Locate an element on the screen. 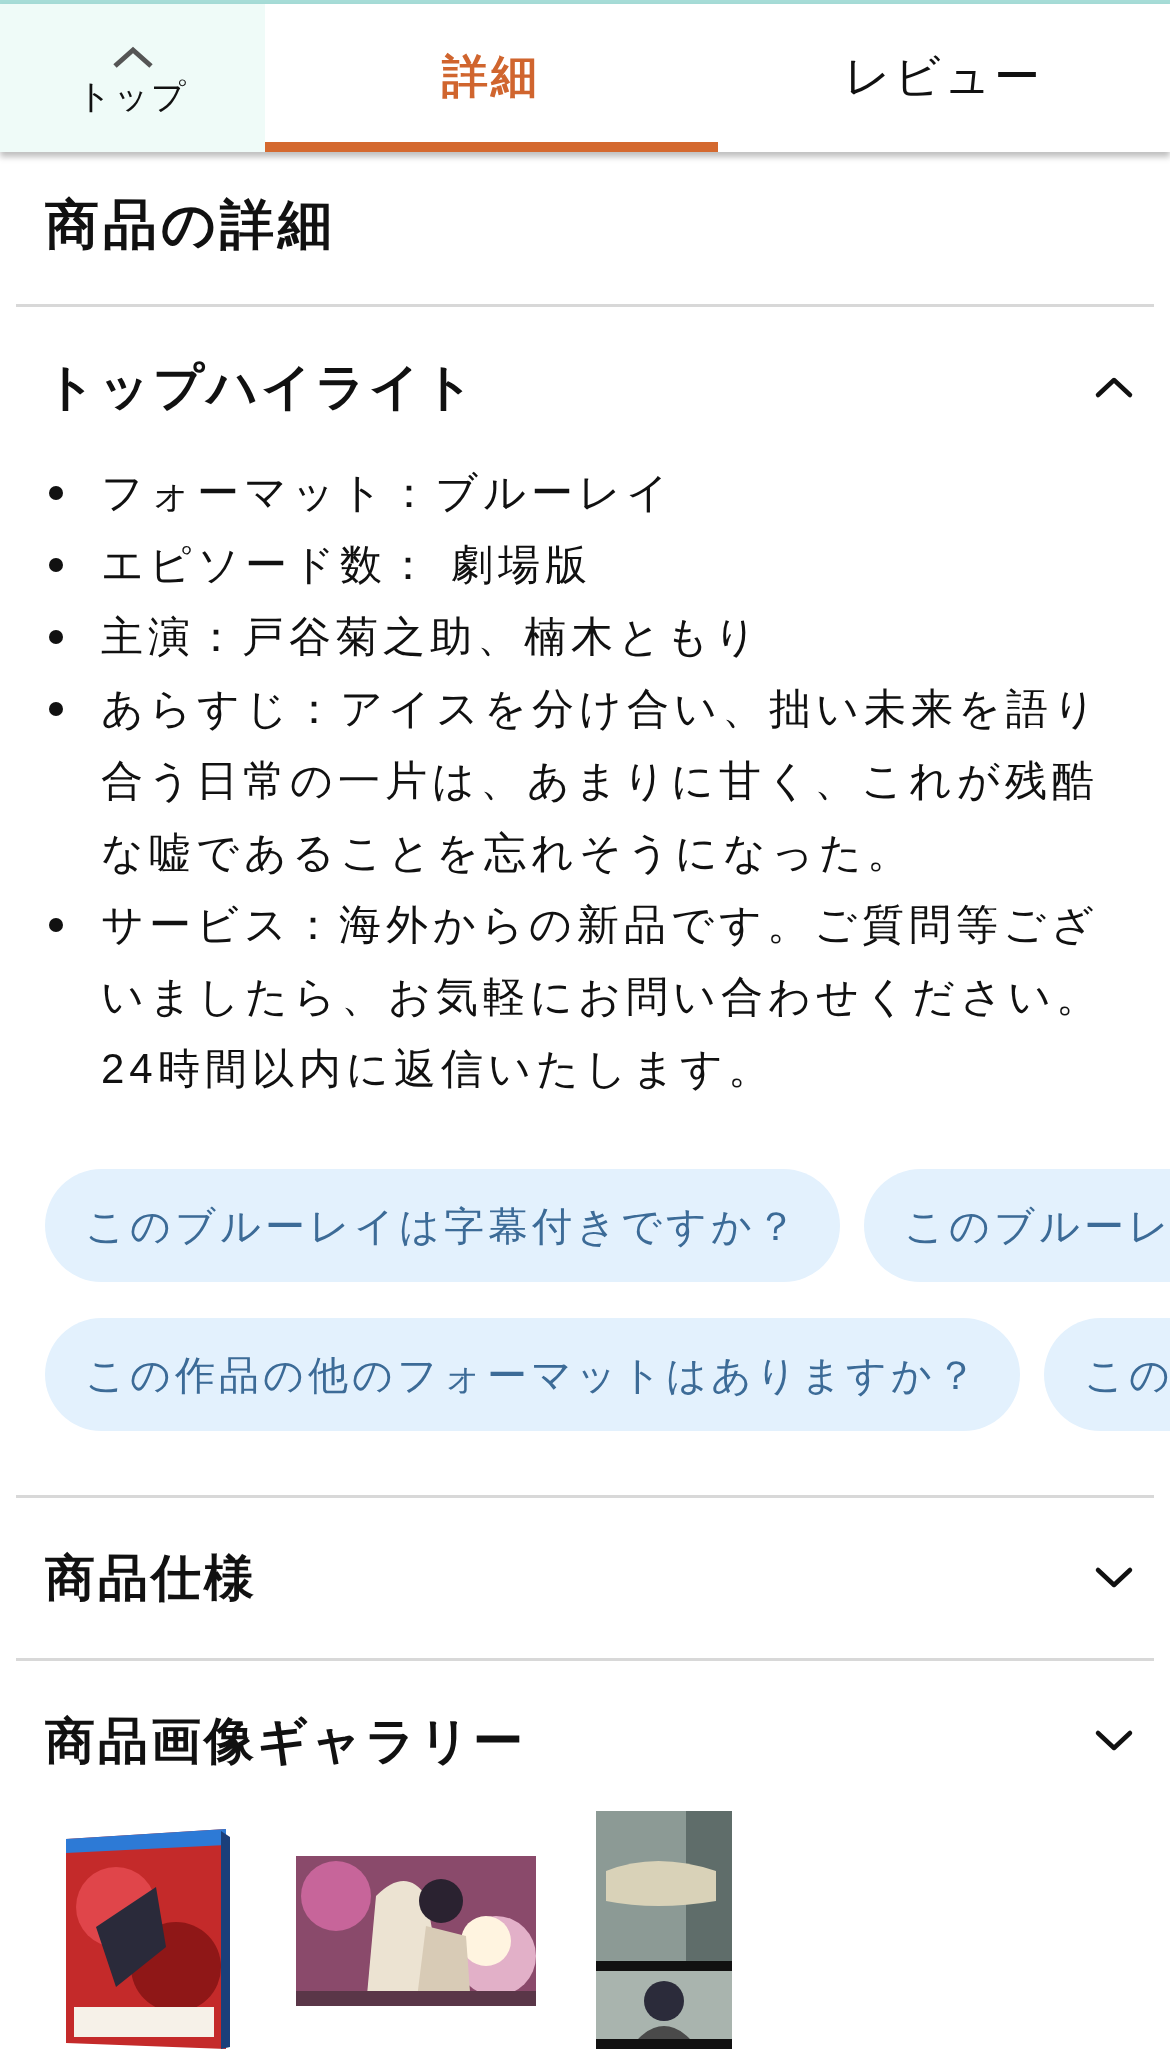 Image resolution: width=1170 pixels, height=2058 pixels. highlight-text: エピソード数： 劇場版 is located at coordinates (346, 565).